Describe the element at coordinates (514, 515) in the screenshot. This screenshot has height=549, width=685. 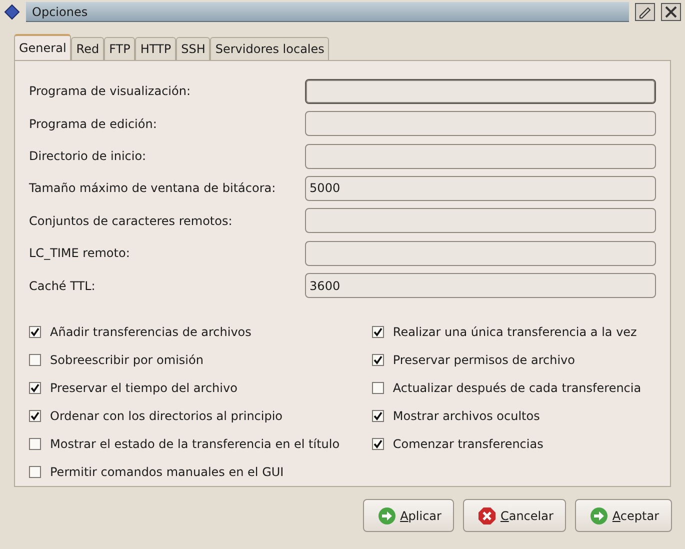
I see `dialog-button: Cancelar` at that location.